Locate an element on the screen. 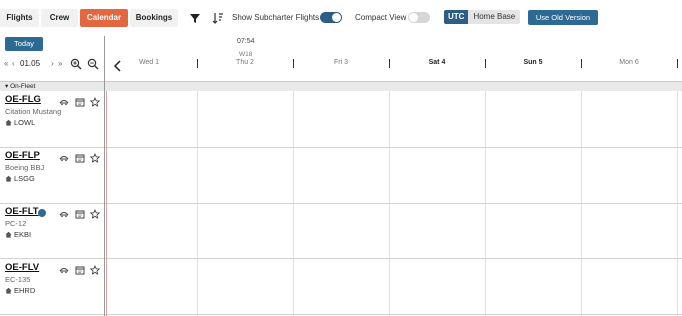 The height and width of the screenshot is (316, 682). aircraft-registration: OE-FLT is located at coordinates (22, 212).